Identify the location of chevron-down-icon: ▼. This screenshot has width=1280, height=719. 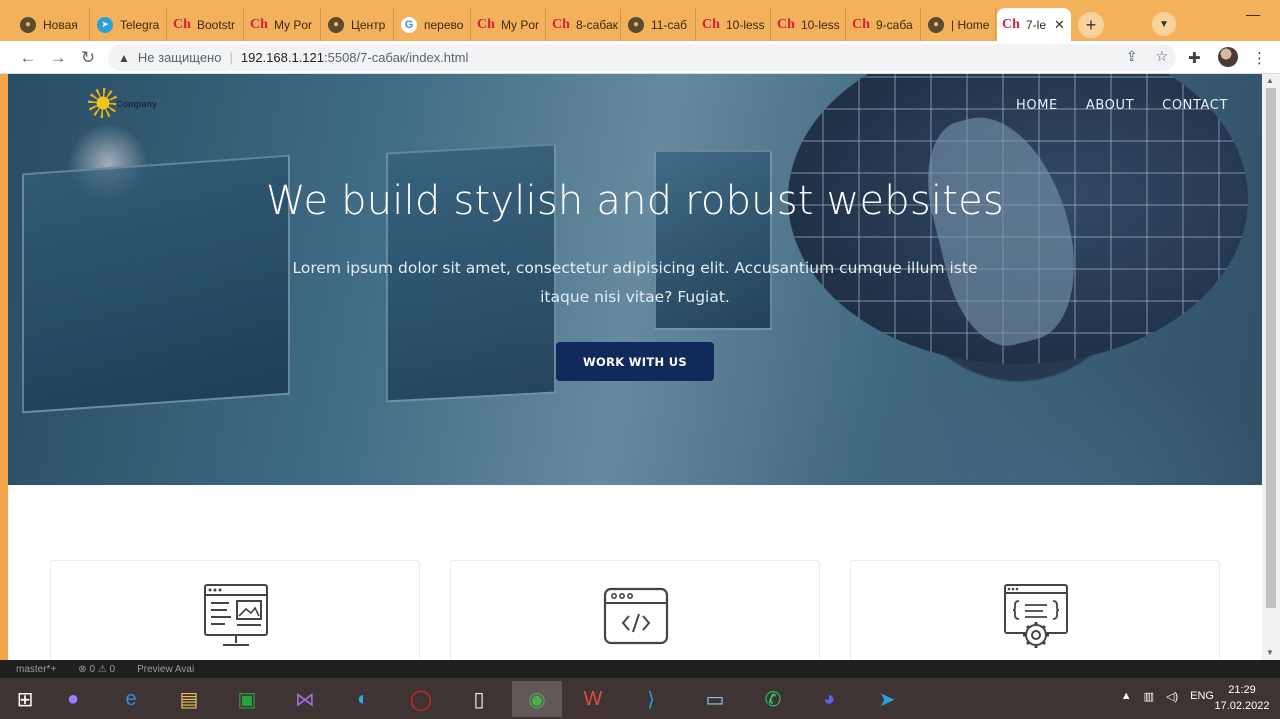
(1164, 24).